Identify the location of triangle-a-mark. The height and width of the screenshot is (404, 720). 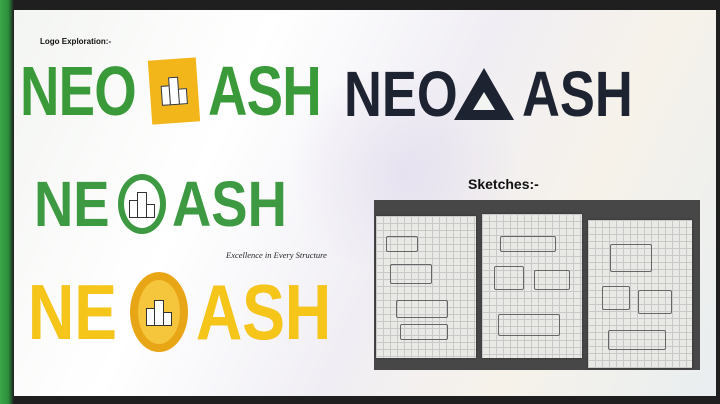
(484, 94).